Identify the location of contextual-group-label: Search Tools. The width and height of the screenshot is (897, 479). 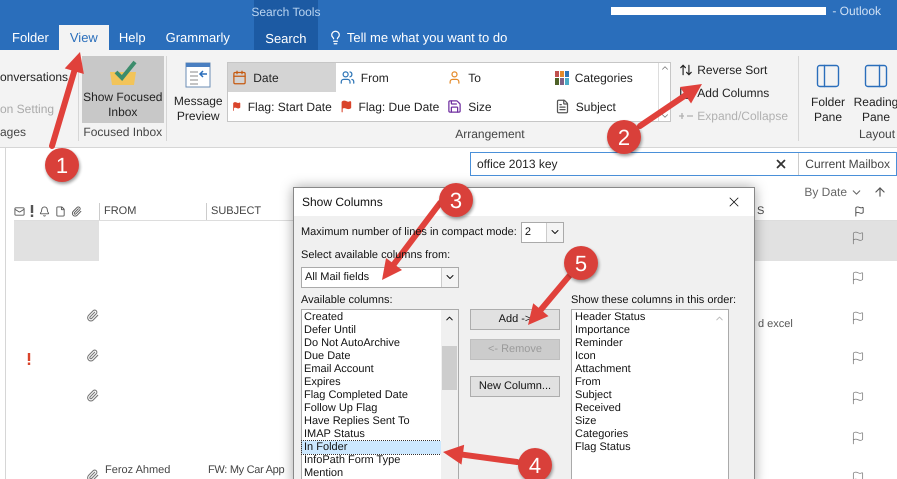
(285, 12).